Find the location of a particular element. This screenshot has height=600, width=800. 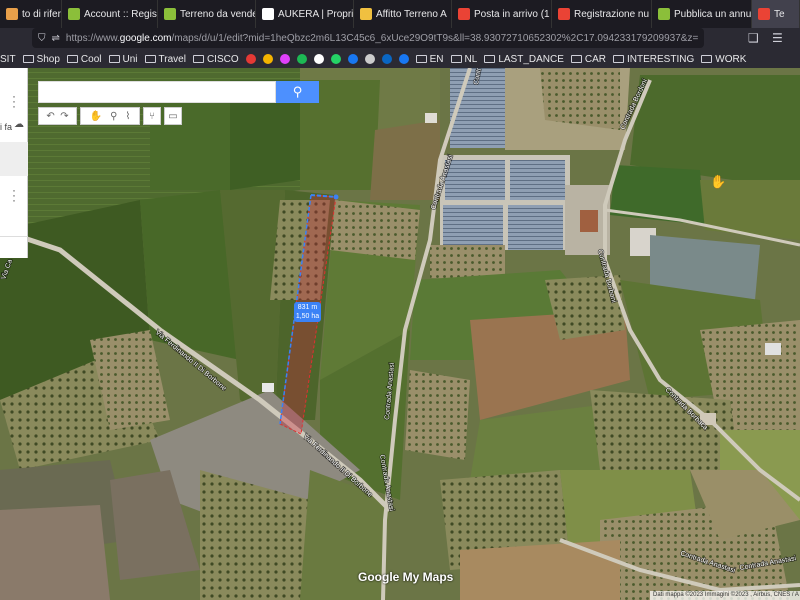

browser-tab: Te is located at coordinates (776, 14).